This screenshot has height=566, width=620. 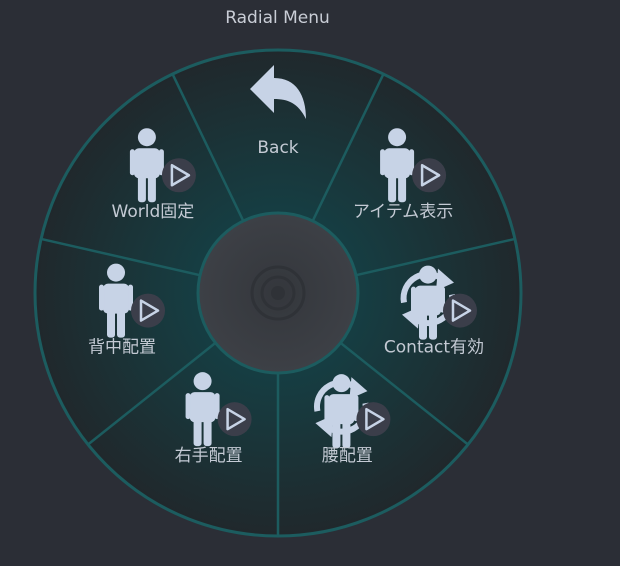 I want to click on center-dot, so click(x=278, y=293).